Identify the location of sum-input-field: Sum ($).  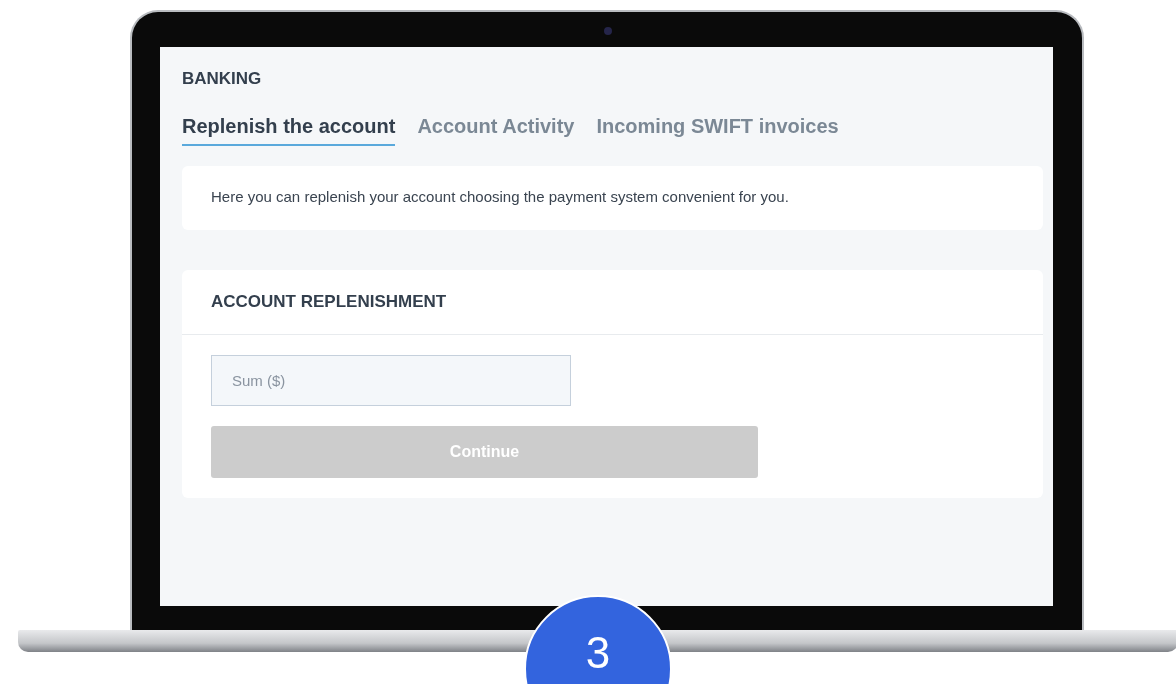
(391, 380).